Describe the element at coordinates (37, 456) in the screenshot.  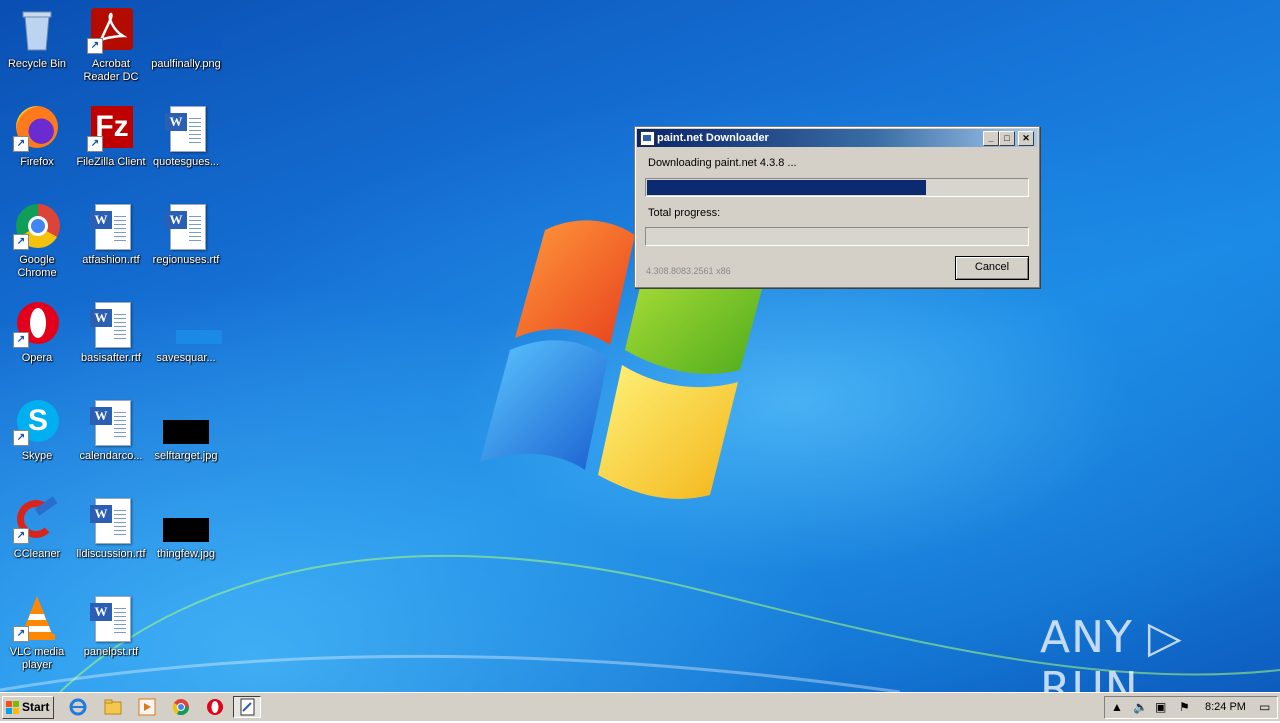
I see `desktop-icon-label: Skype` at that location.